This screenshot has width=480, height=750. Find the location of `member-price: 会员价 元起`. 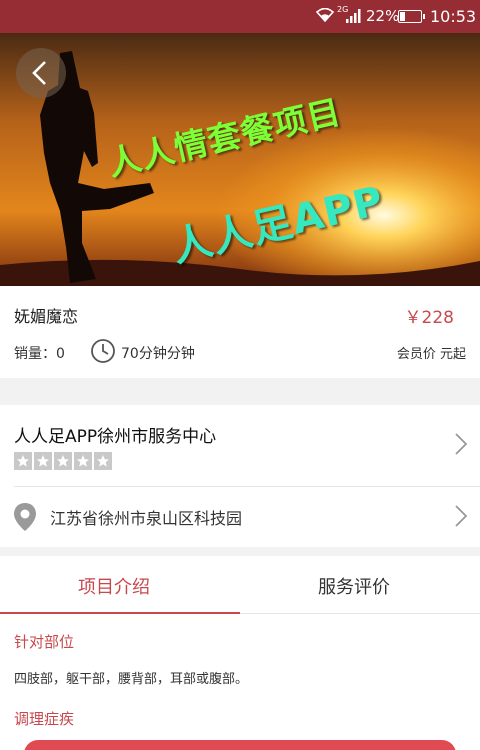

member-price: 会员价 元起 is located at coordinates (431, 354).